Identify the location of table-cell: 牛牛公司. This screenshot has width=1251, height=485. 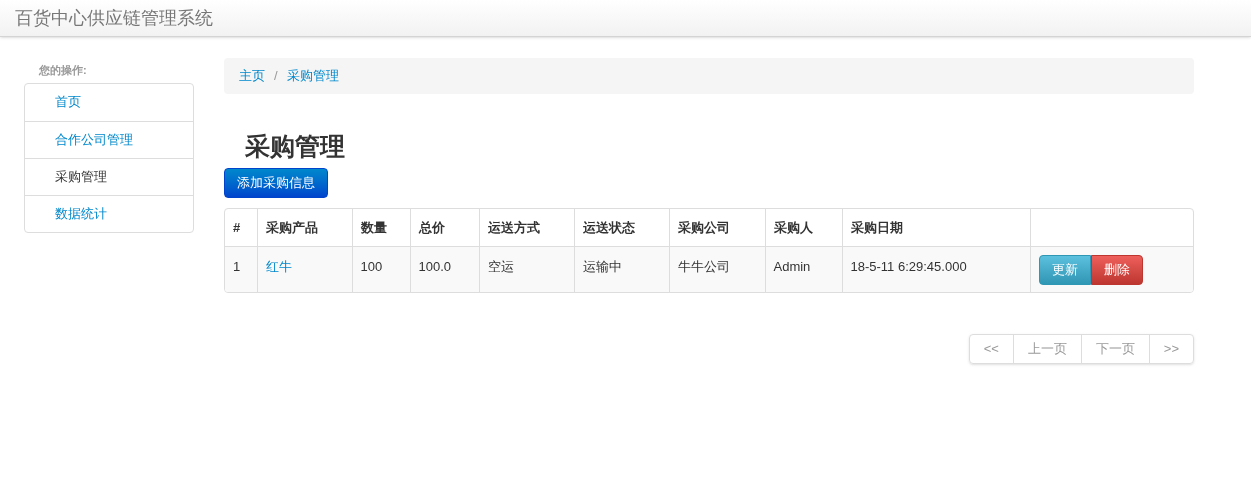
(703, 266).